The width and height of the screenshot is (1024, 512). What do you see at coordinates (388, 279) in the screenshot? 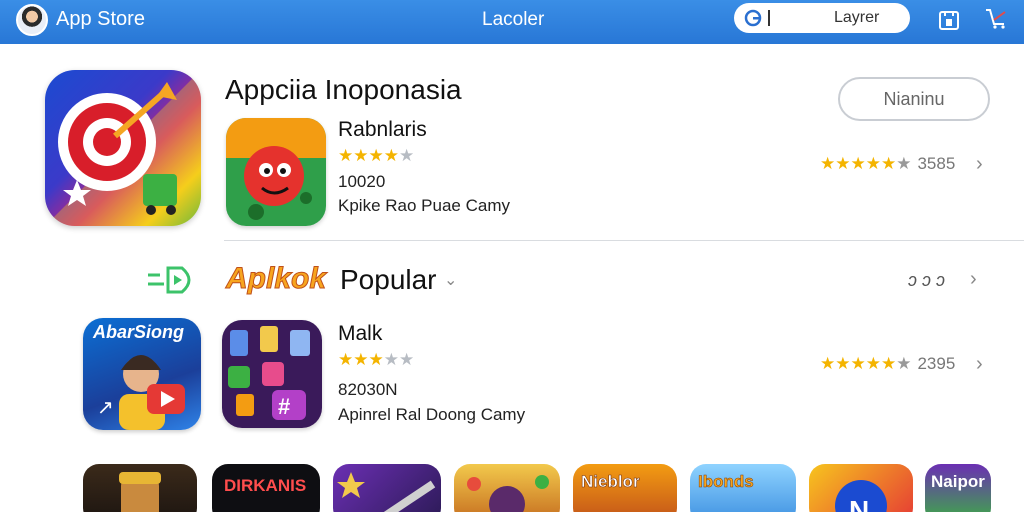
I see `section-title: Popular` at bounding box center [388, 279].